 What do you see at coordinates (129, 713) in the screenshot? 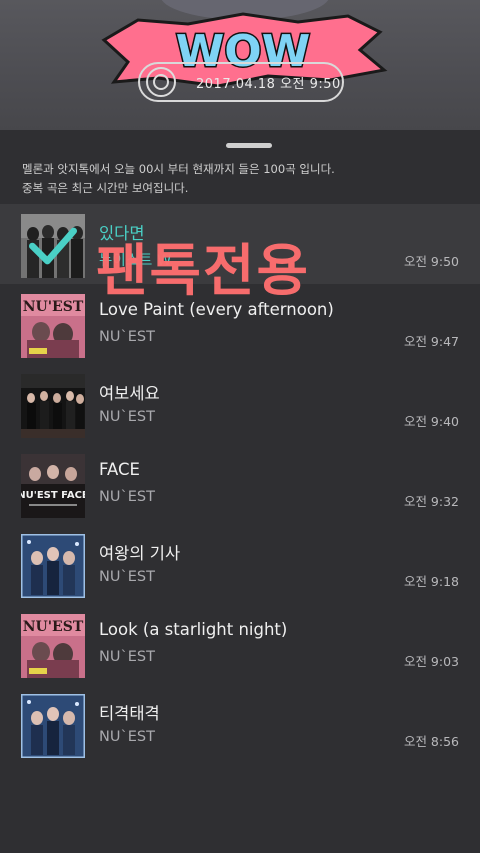
I see `song-title: 티격태격` at bounding box center [129, 713].